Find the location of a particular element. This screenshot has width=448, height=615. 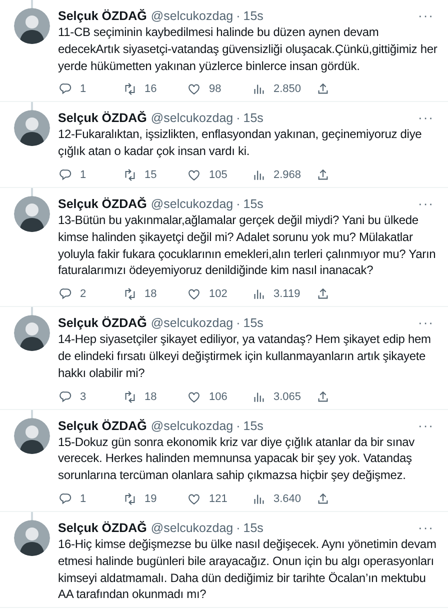

like-count: 102 is located at coordinates (218, 294).